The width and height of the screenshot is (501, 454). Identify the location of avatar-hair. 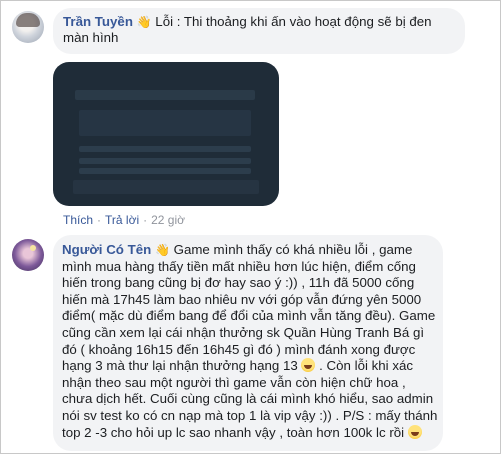
(28, 20).